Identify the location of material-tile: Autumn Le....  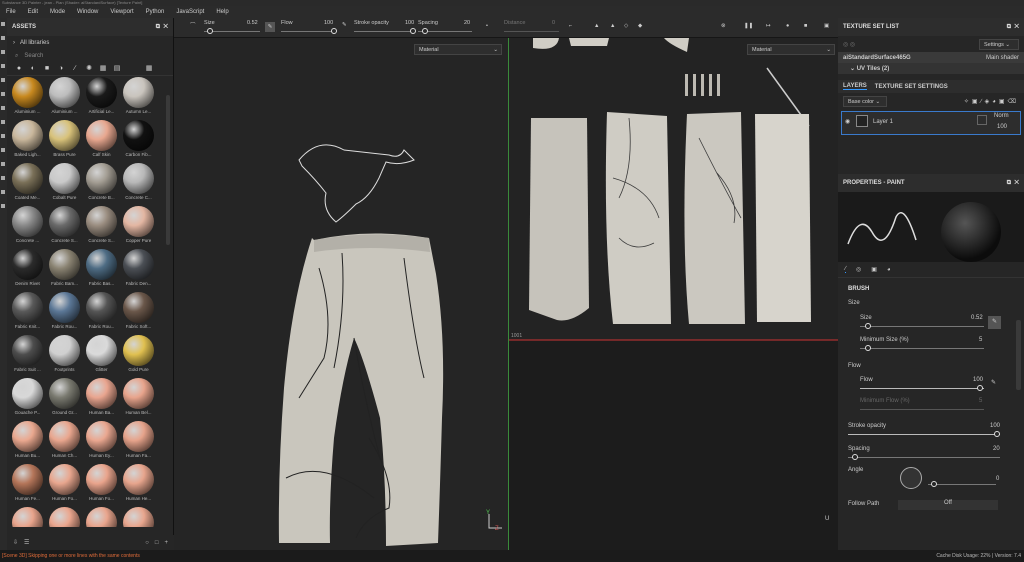
(138, 98).